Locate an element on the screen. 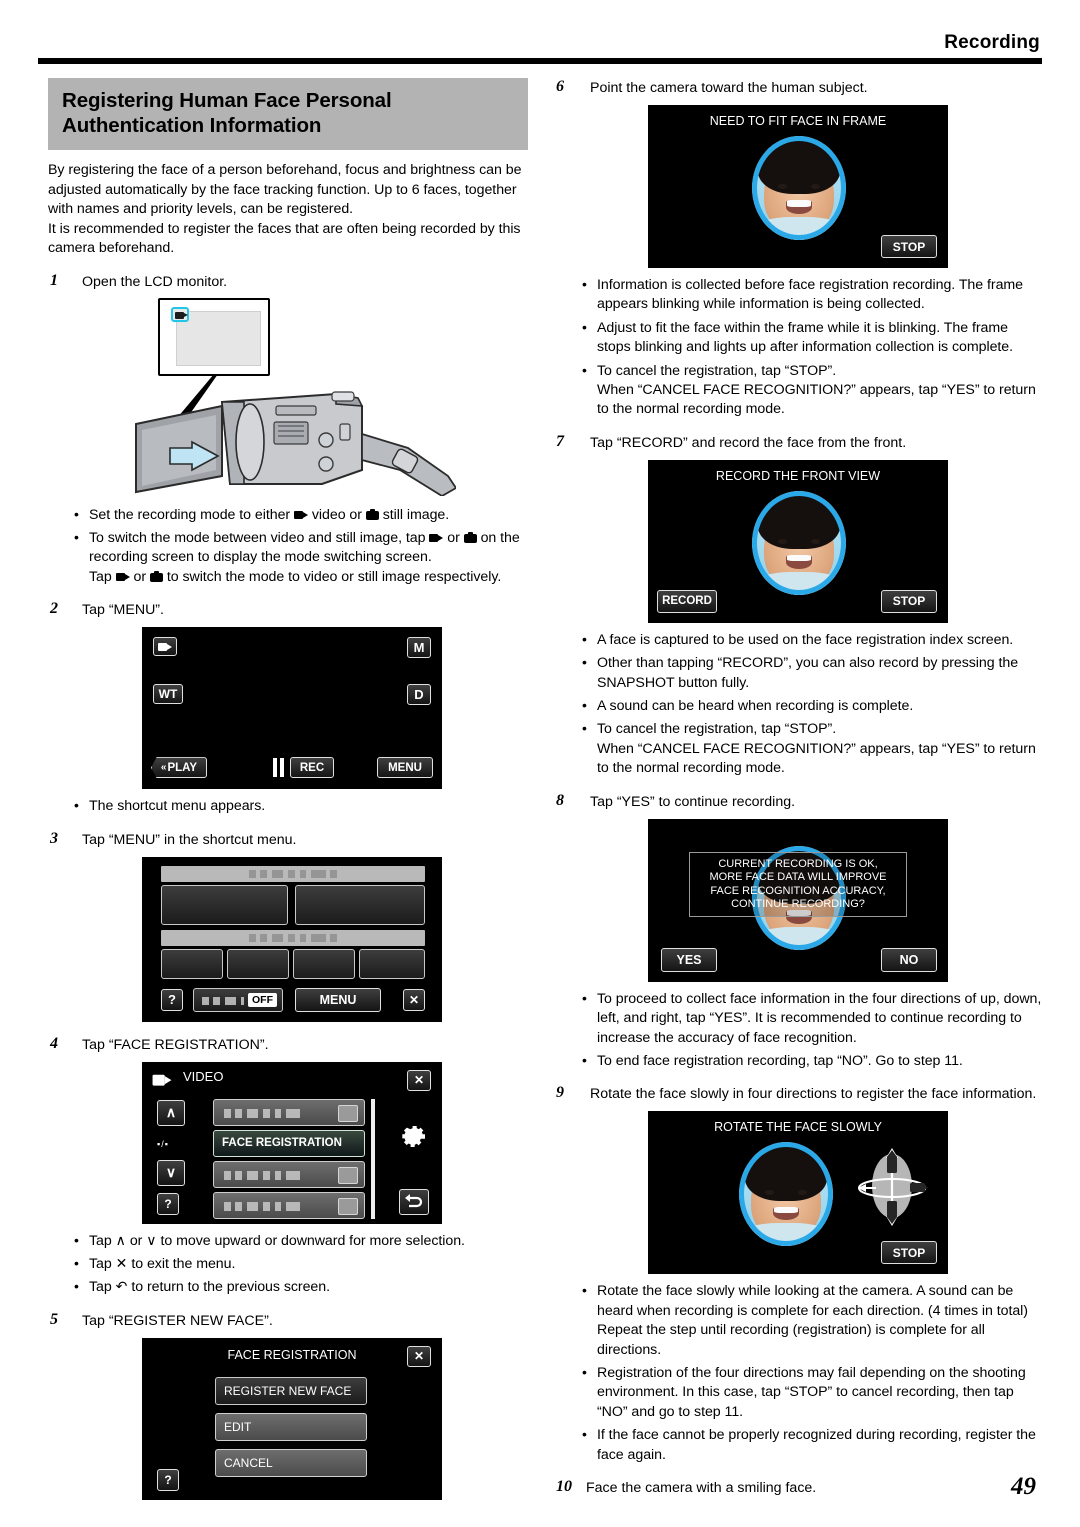  step-2-text: Tap “MENU”. is located at coordinates (123, 610).